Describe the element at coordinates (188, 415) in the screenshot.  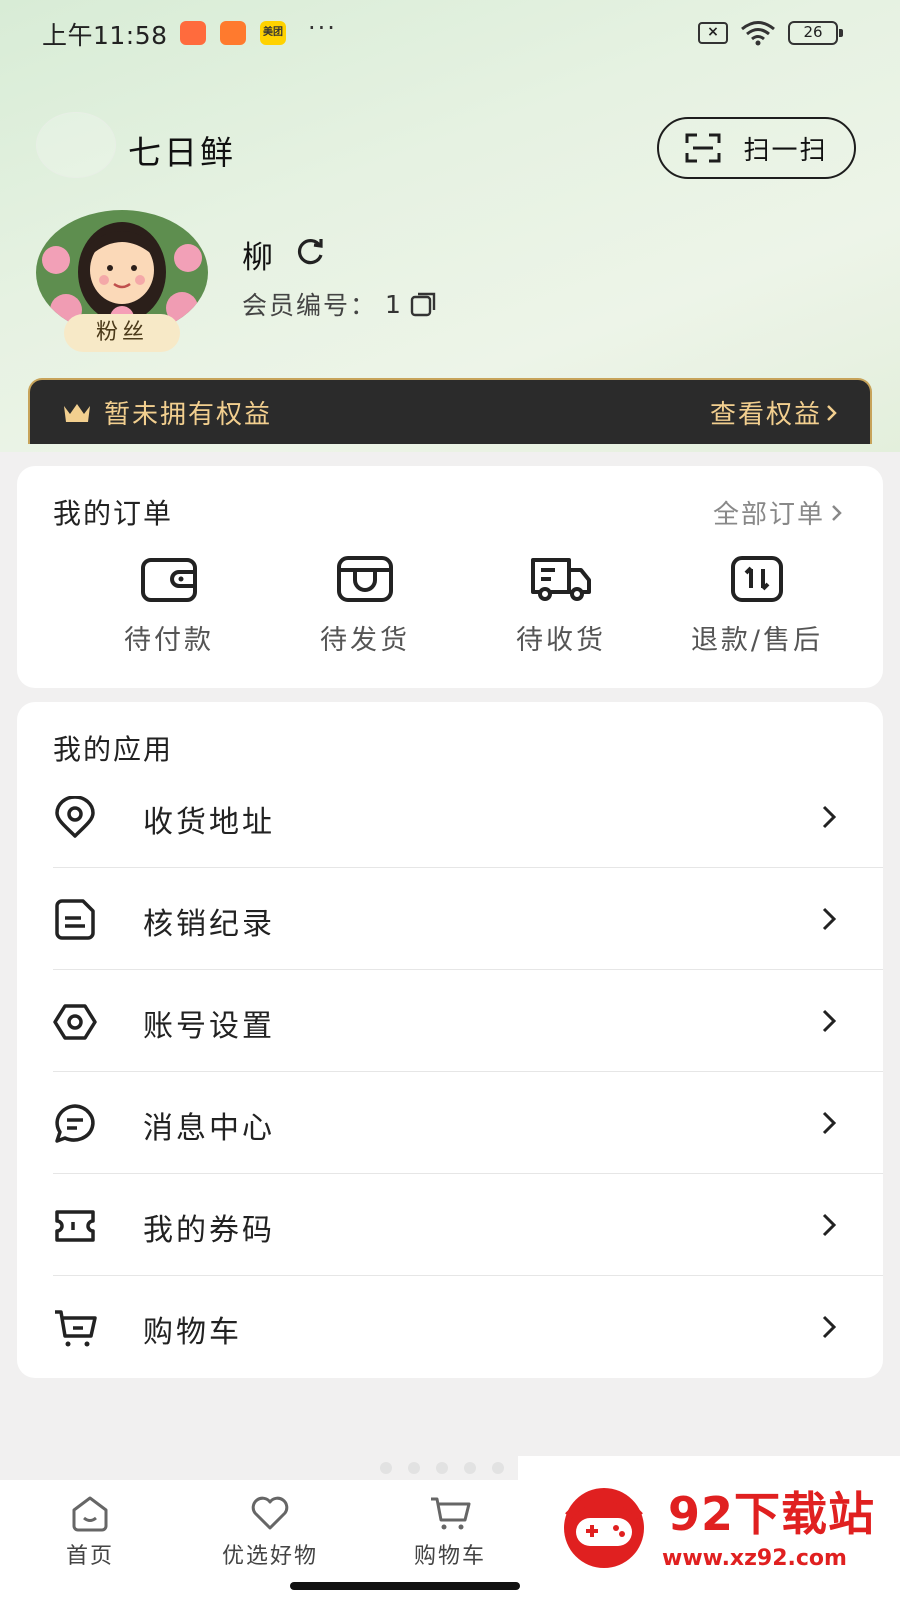
I see `benefits-status: 暂未拥有权益` at that location.